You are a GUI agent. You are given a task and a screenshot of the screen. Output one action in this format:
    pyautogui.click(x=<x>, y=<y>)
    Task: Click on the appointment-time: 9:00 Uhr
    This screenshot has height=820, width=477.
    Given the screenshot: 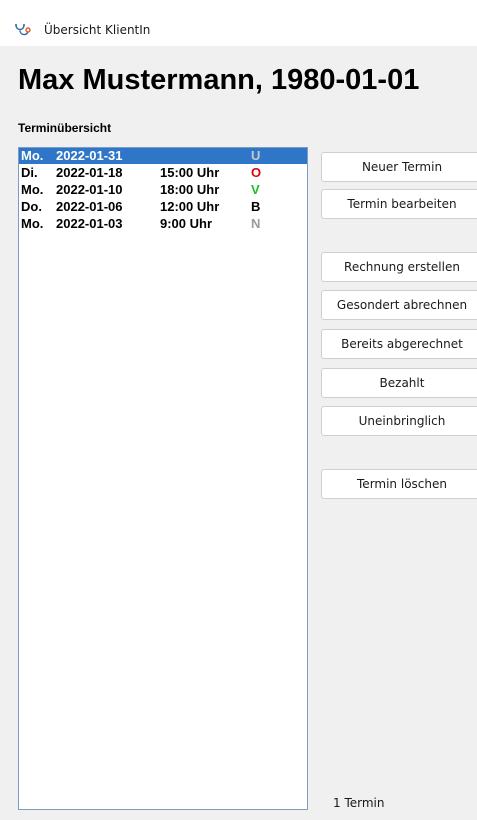 What is the action you would take?
    pyautogui.click(x=186, y=223)
    